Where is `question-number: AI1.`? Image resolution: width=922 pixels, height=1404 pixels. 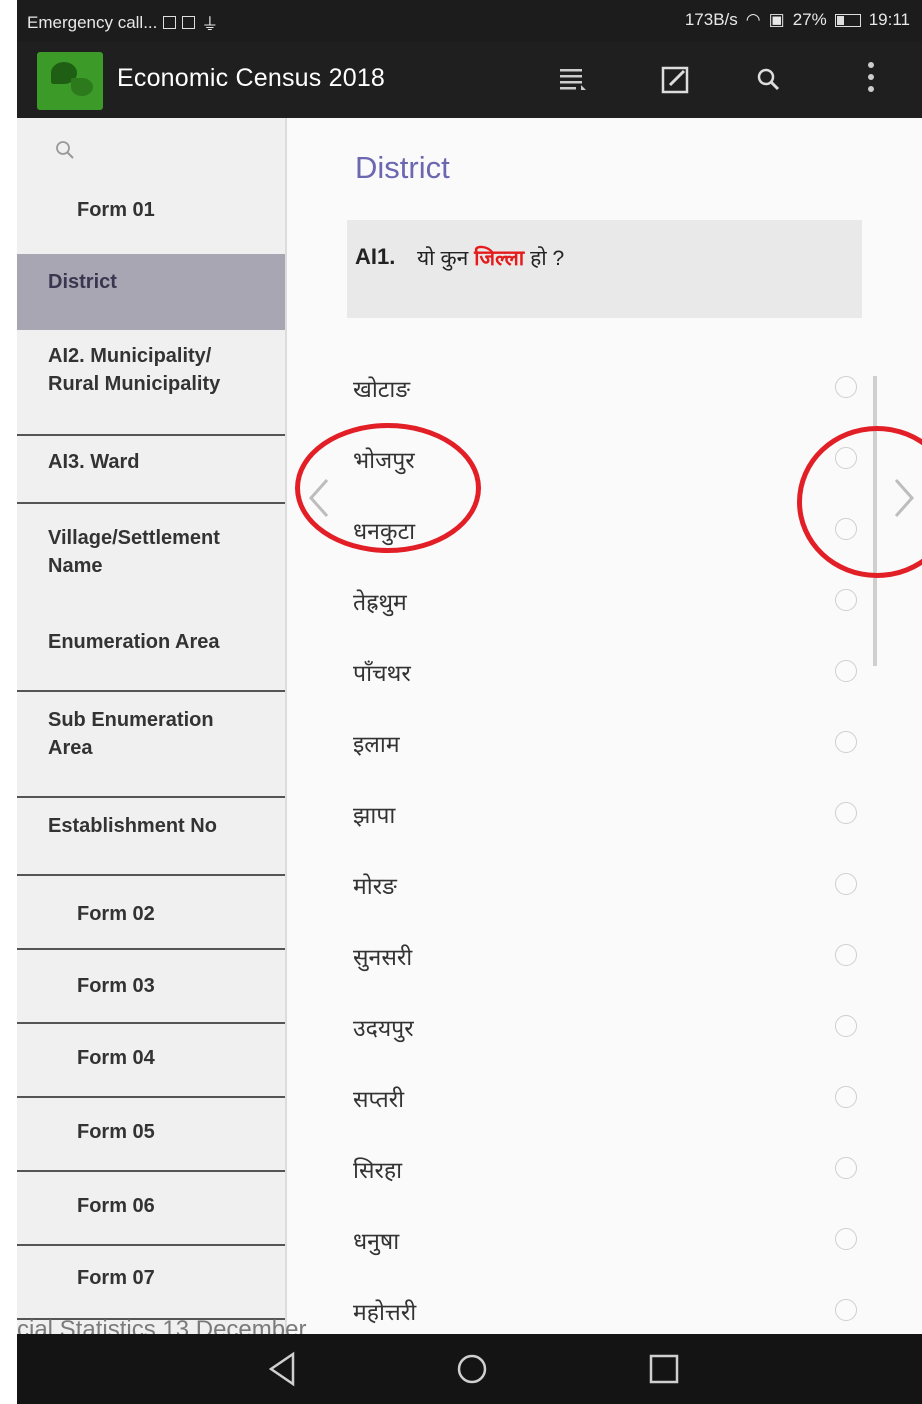
question-number: AI1. is located at coordinates (375, 256).